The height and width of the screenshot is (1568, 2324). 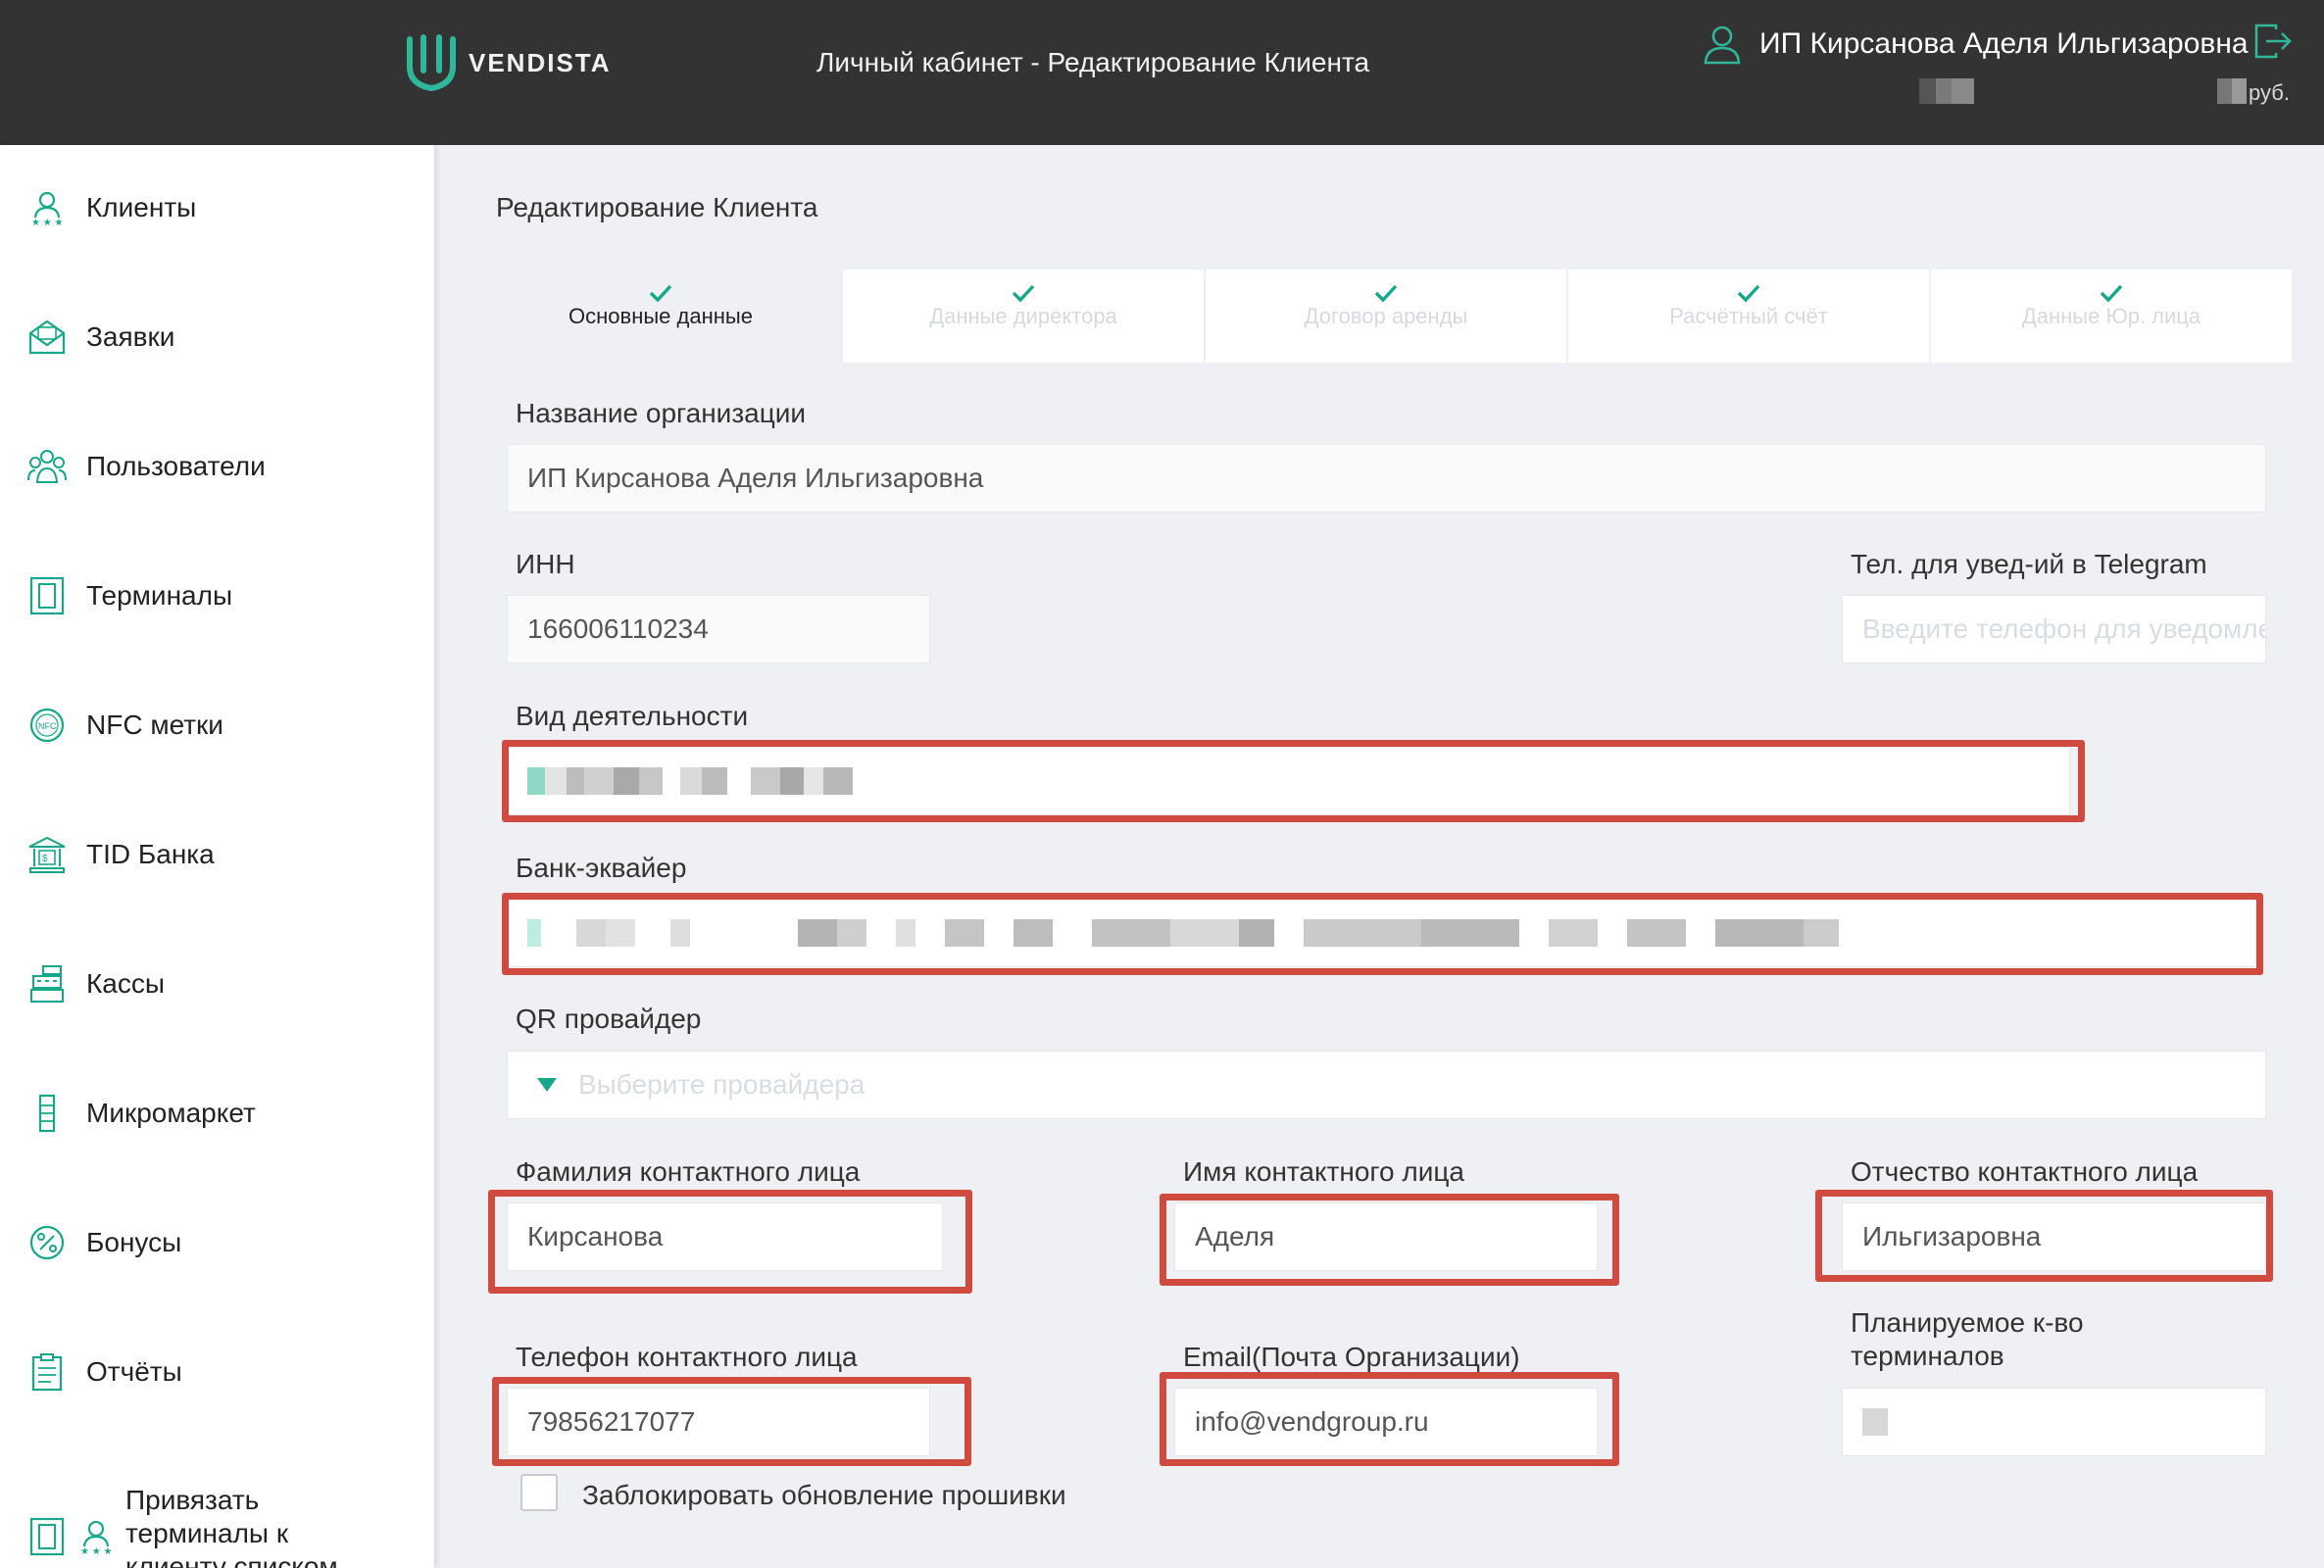 What do you see at coordinates (718, 629) in the screenshot?
I see `inn-field: 166006110234` at bounding box center [718, 629].